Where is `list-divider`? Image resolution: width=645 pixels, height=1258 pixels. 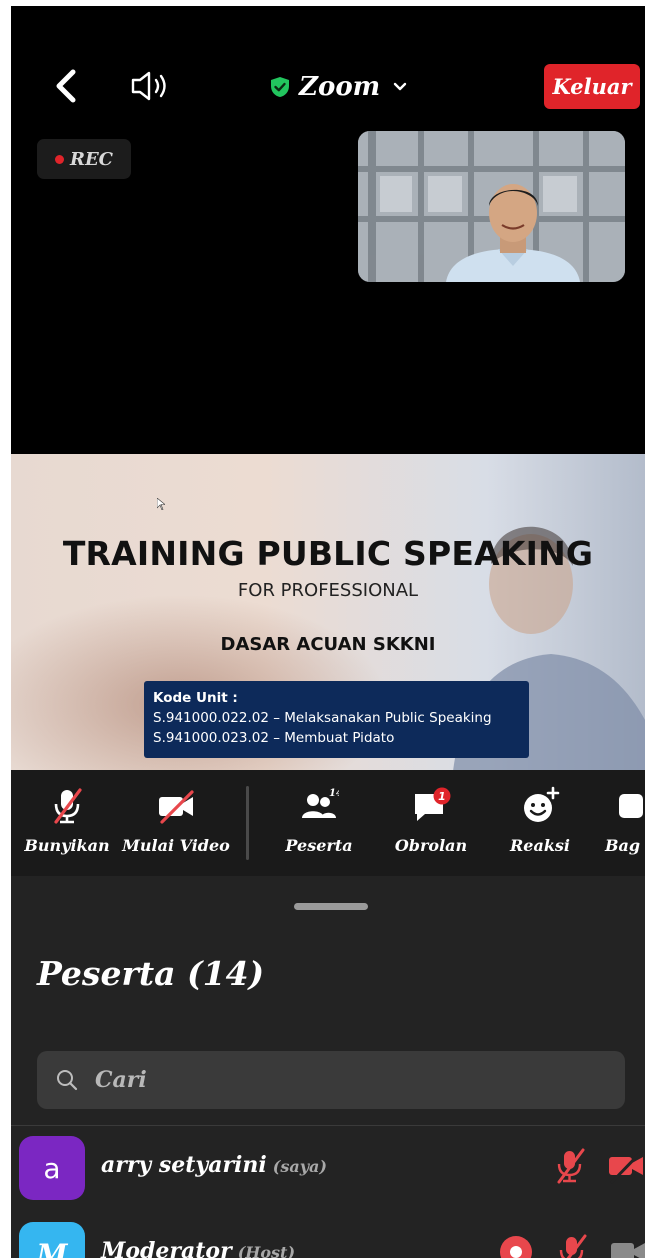 list-divider is located at coordinates (328, 1125).